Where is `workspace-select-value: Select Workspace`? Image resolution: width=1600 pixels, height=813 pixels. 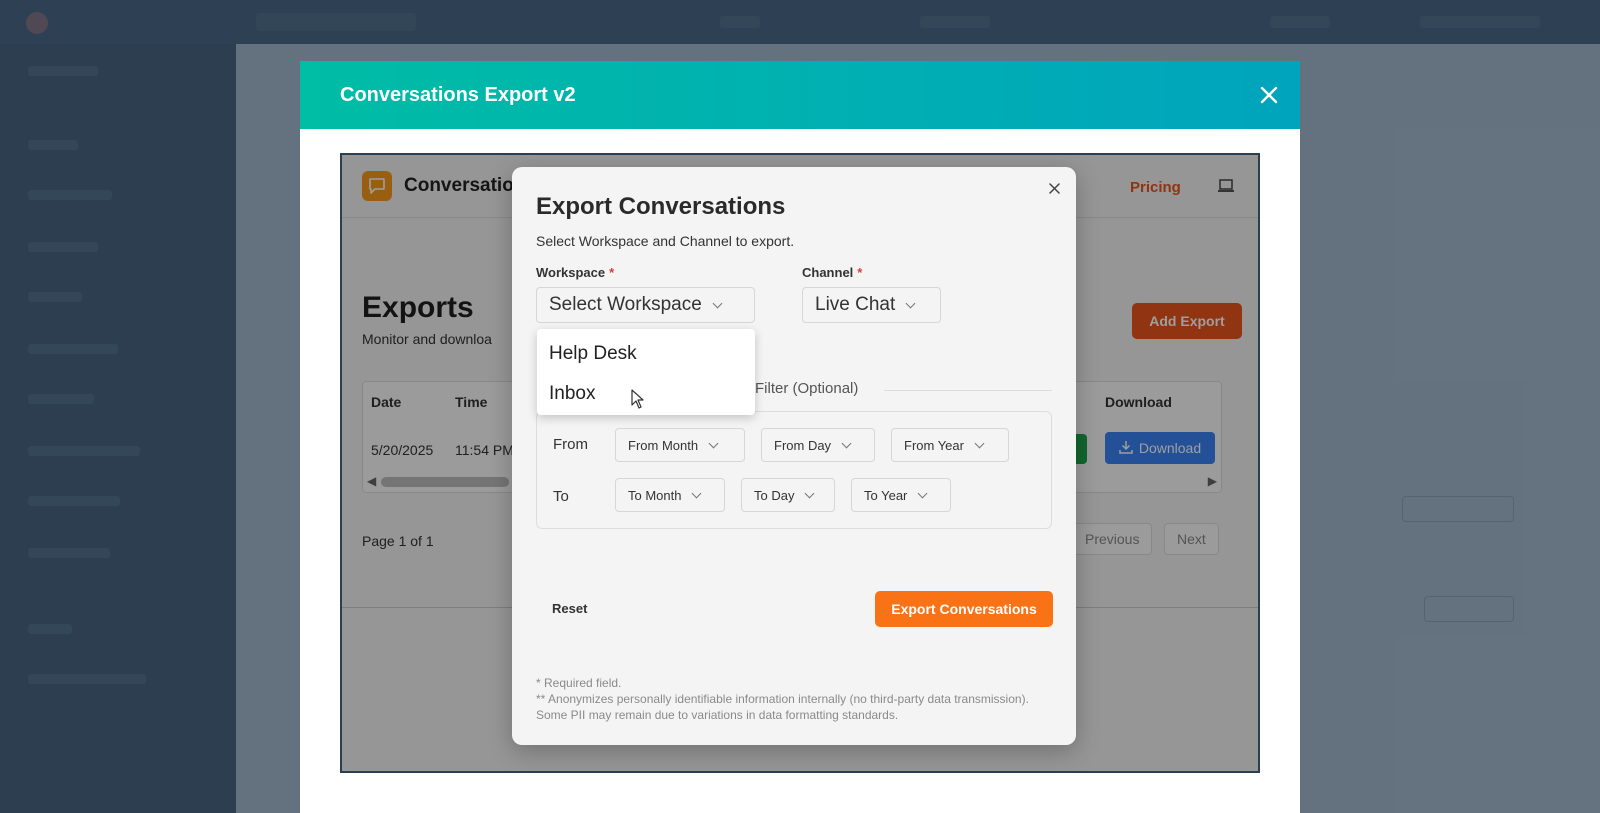 workspace-select-value: Select Workspace is located at coordinates (625, 304).